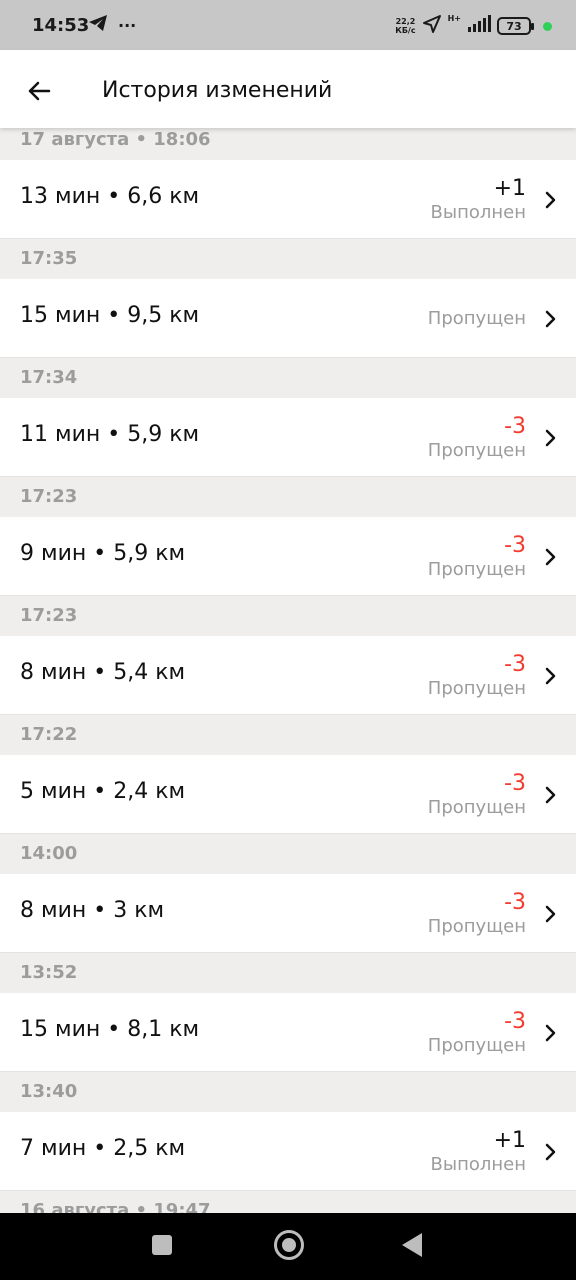 The image size is (576, 1280). I want to click on order-row: 9 мин • 5,9 км -3 Пропущен, so click(288, 556).